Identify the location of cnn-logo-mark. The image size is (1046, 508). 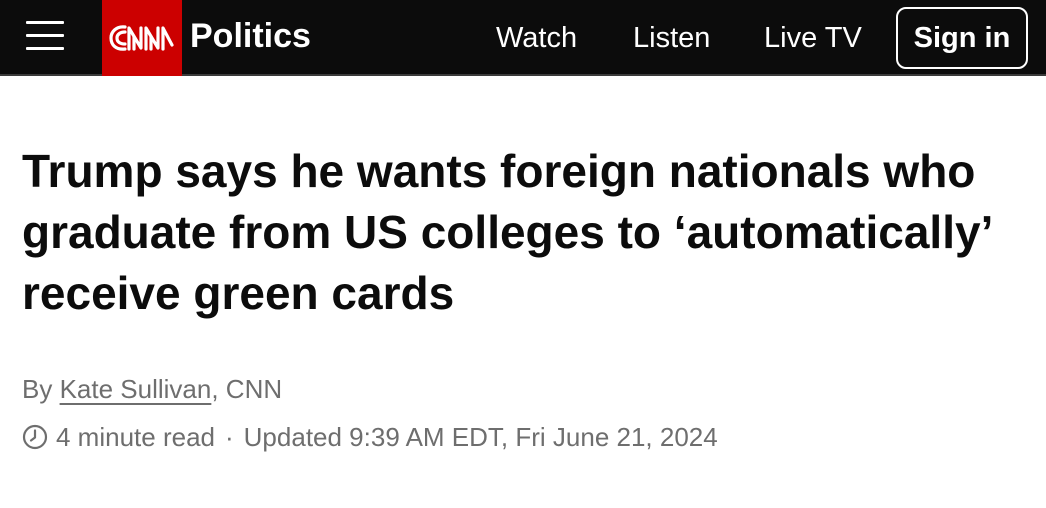
(141, 38).